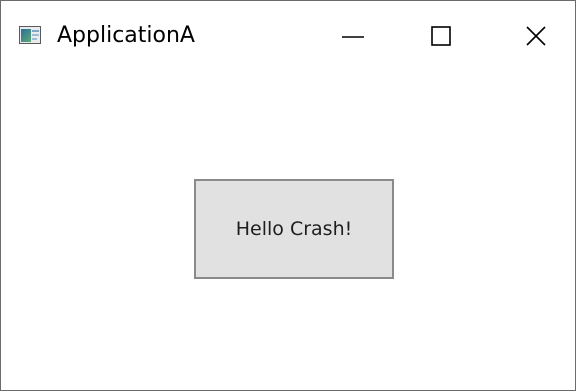  I want to click on window-title: ApplicationA, so click(126, 35).